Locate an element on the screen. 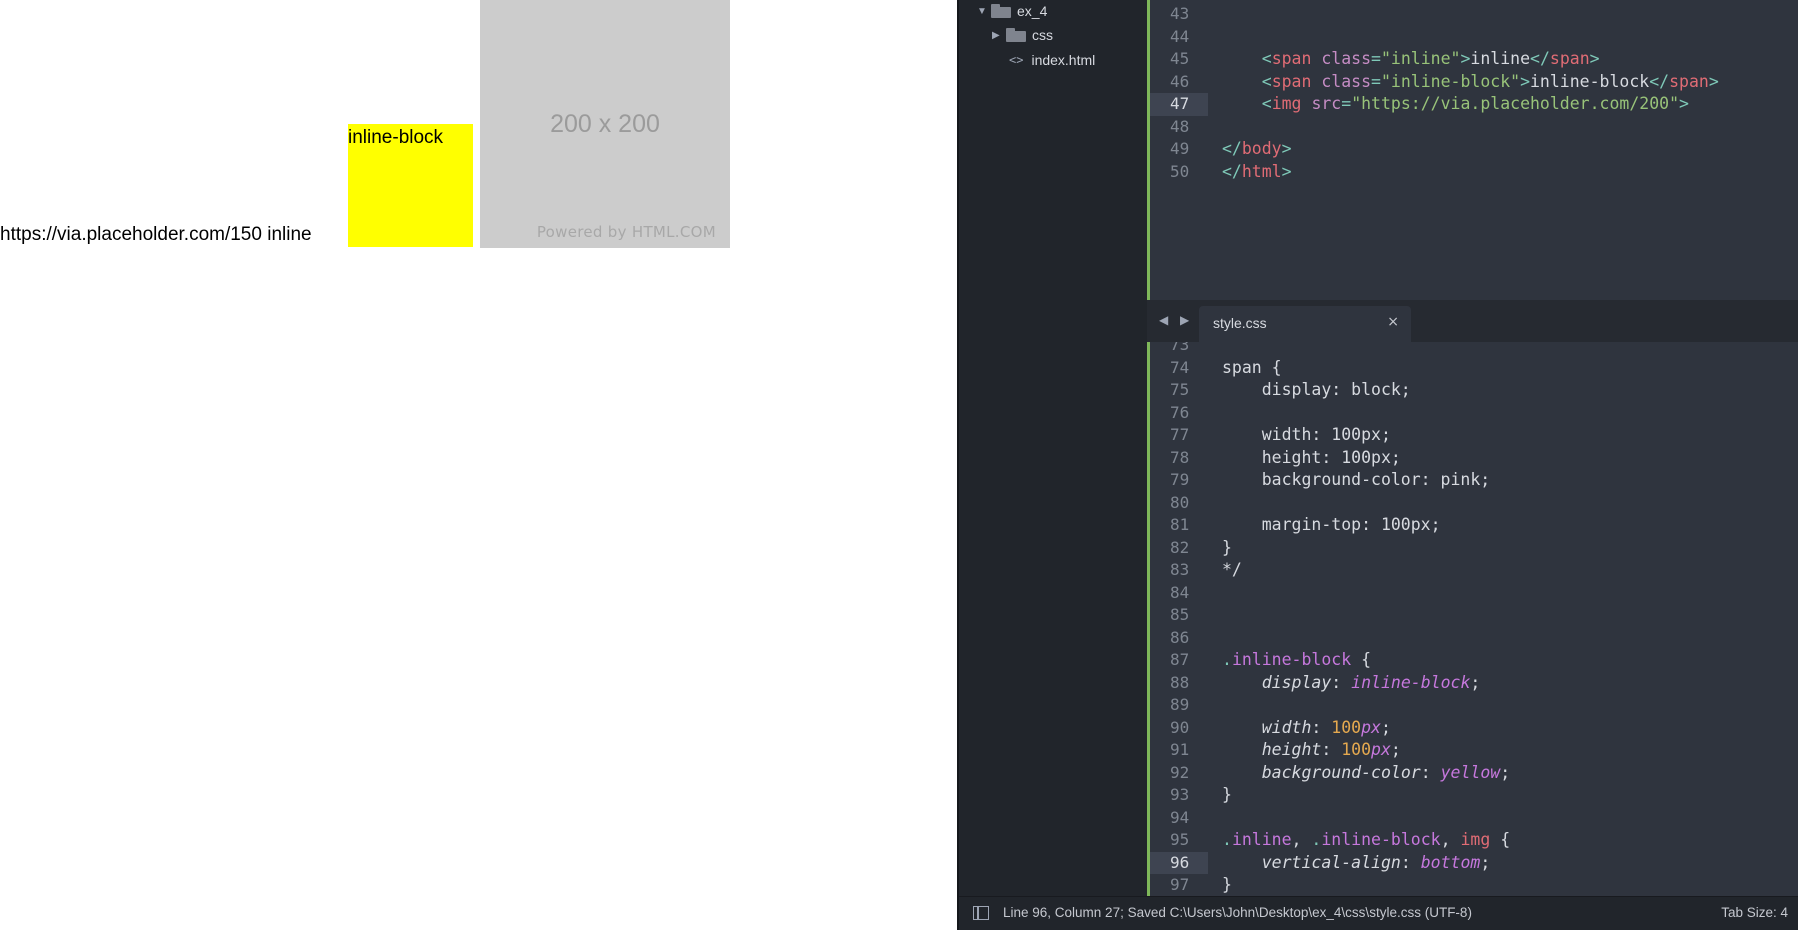  code-line-84: 84 is located at coordinates (1472, 593).